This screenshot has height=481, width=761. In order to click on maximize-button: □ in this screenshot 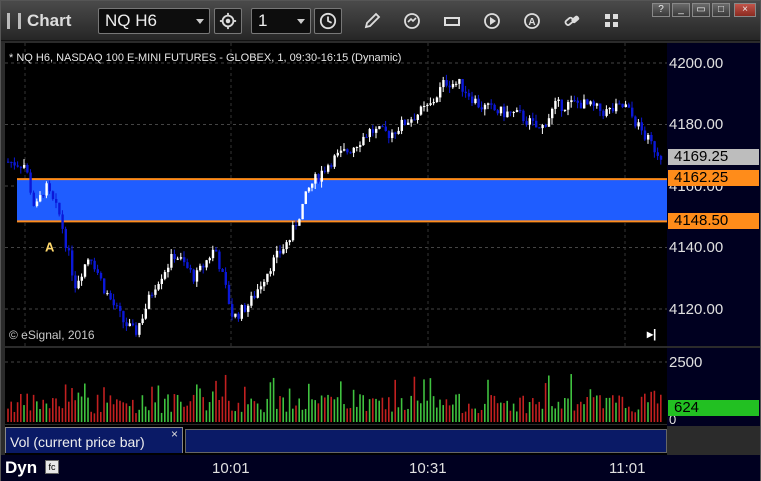, I will do `click(721, 10)`.